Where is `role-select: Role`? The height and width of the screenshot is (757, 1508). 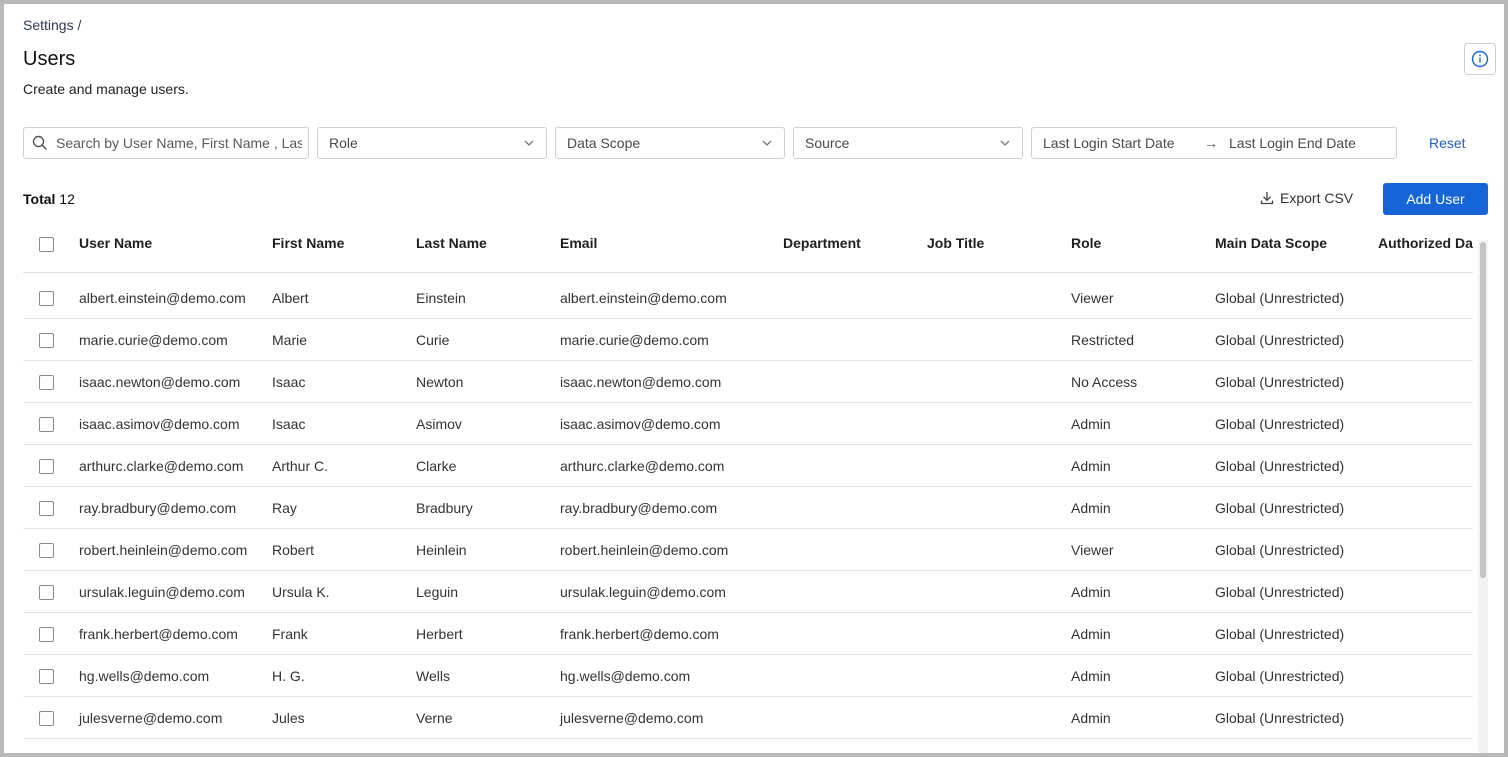
role-select: Role is located at coordinates (432, 143).